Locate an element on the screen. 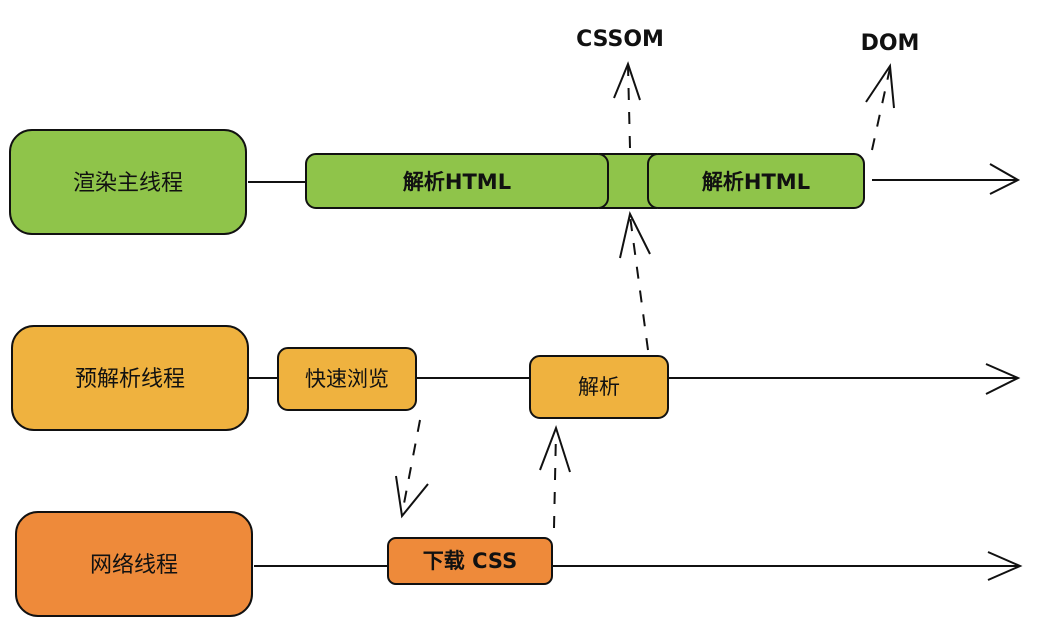 The image size is (1046, 634). arrow-to-cssom is located at coordinates (627, 105).